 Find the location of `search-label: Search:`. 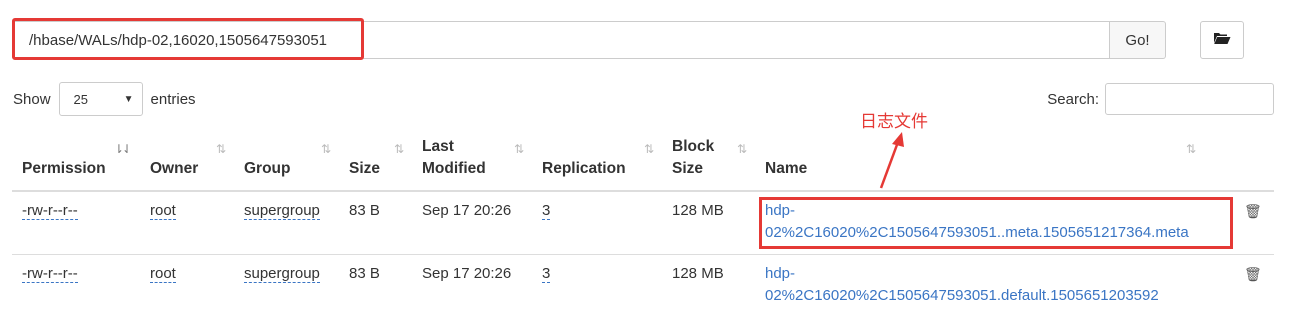

search-label: Search: is located at coordinates (1073, 99).